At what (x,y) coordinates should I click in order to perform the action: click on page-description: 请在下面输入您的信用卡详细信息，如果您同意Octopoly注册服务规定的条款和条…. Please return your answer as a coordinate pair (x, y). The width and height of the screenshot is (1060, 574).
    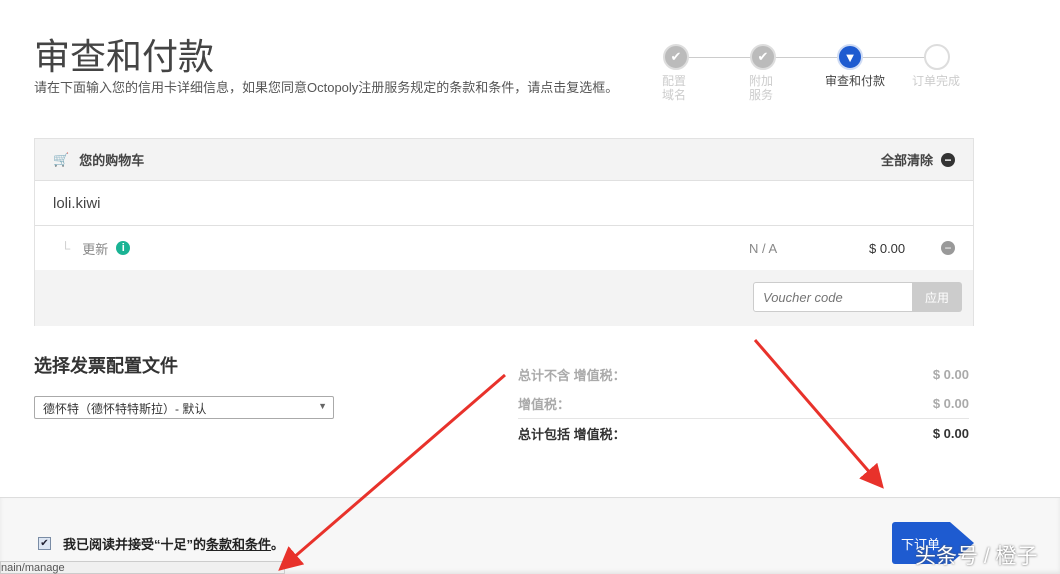
    Looking at the image, I should click on (326, 87).